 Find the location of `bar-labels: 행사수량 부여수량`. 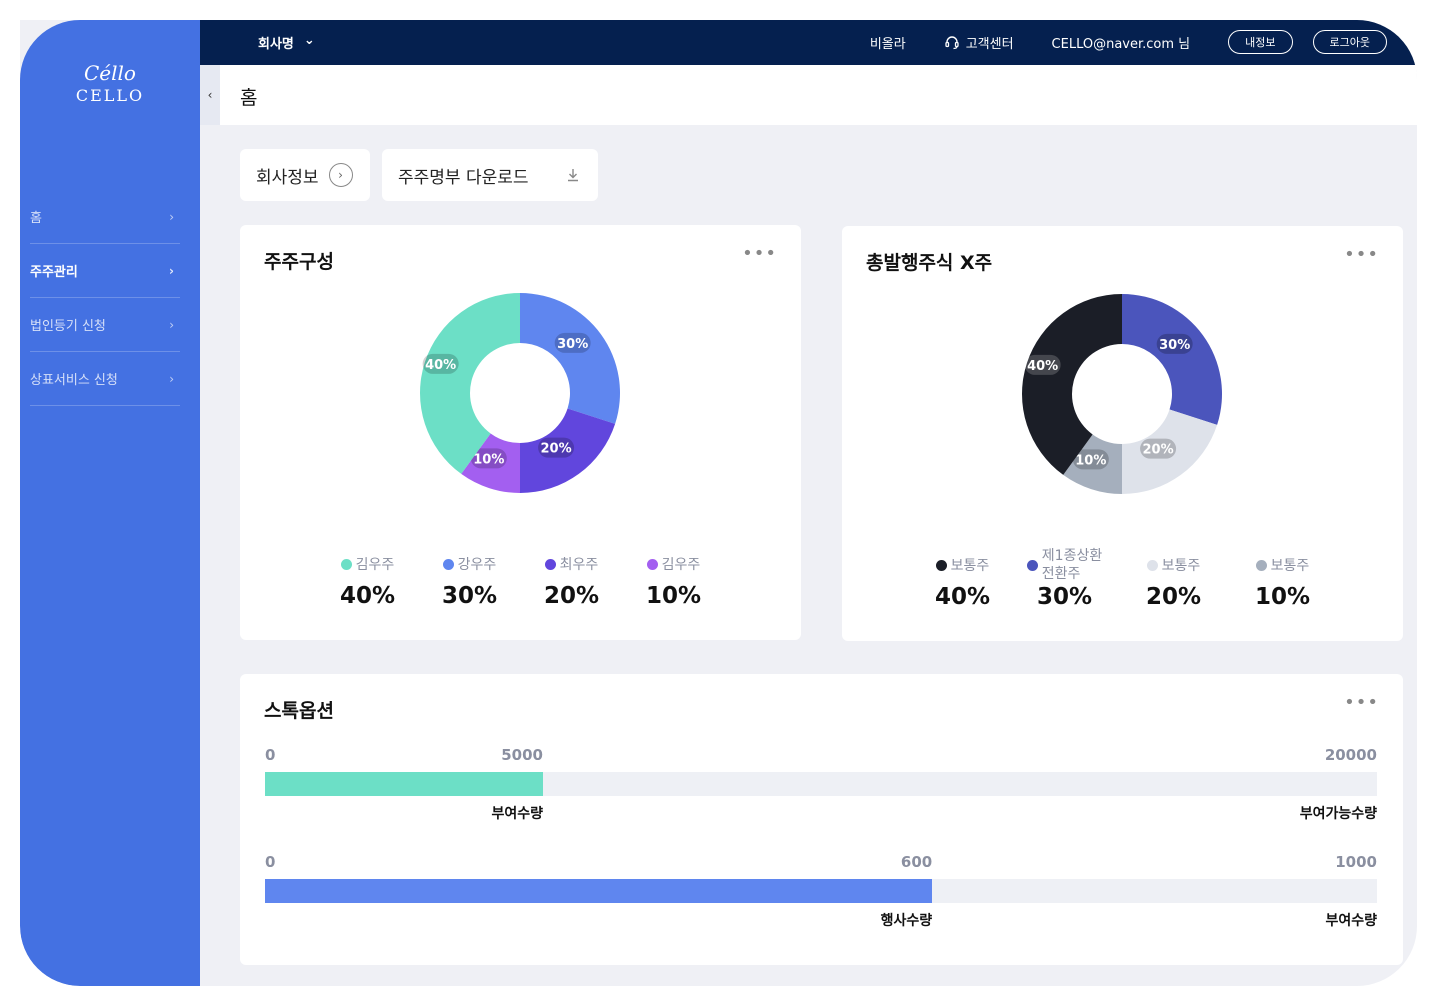

bar-labels: 행사수량 부여수량 is located at coordinates (821, 921).